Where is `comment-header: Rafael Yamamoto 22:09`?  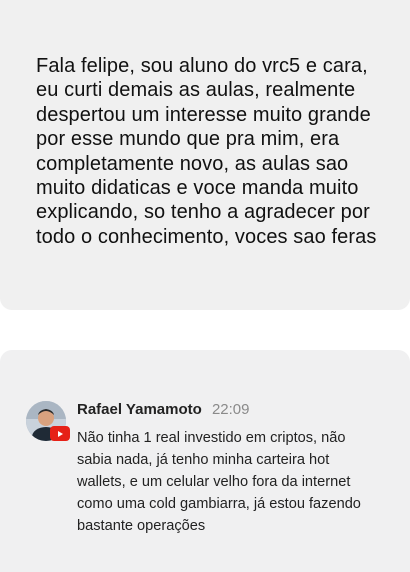
comment-header: Rafael Yamamoto 22:09 is located at coordinates (163, 410).